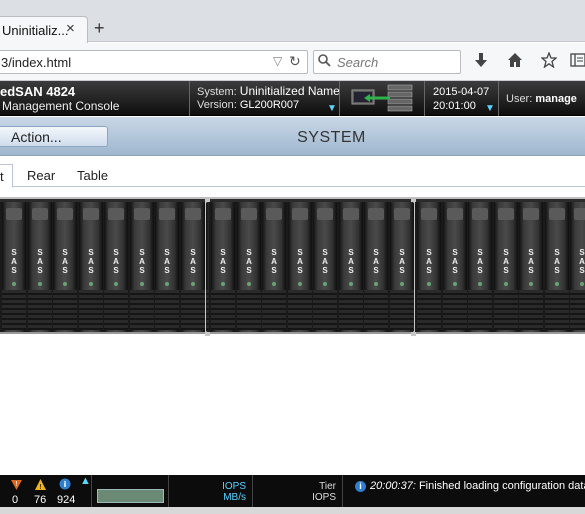 The width and height of the screenshot is (585, 514). Describe the element at coordinates (154, 62) in the screenshot. I see `url-bar: 3/index.html ▽ ↻` at that location.